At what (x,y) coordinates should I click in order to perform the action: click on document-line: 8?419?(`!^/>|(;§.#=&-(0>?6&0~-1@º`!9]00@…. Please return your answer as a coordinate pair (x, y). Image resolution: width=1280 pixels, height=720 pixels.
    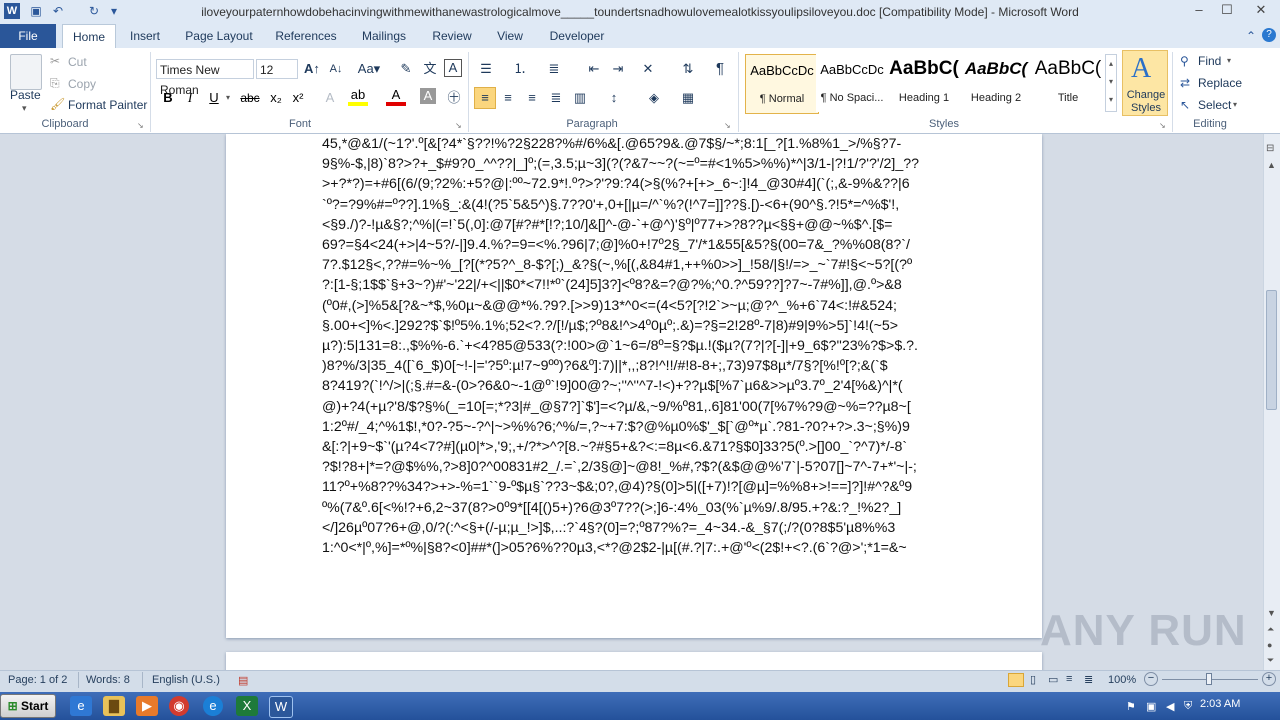
    Looking at the image, I should click on (633, 386).